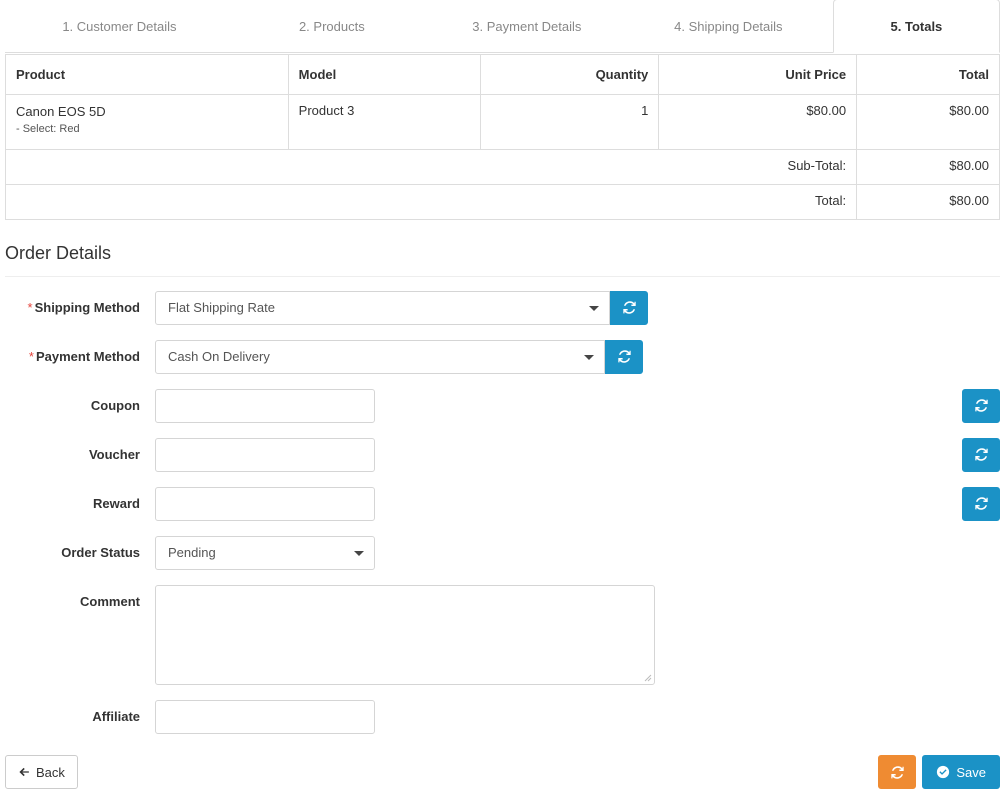 This screenshot has height=800, width=1005. I want to click on cell-unit-price: $80.00, so click(758, 122).